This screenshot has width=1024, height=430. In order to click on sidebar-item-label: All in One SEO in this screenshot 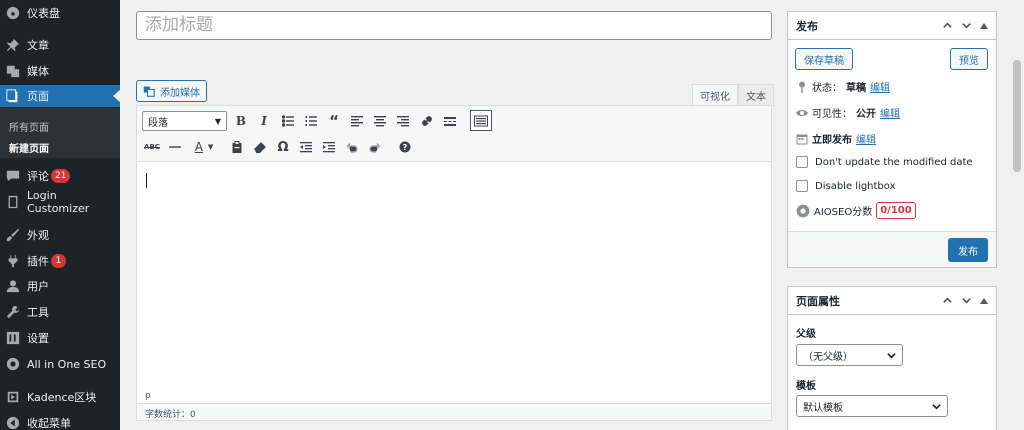, I will do `click(67, 364)`.